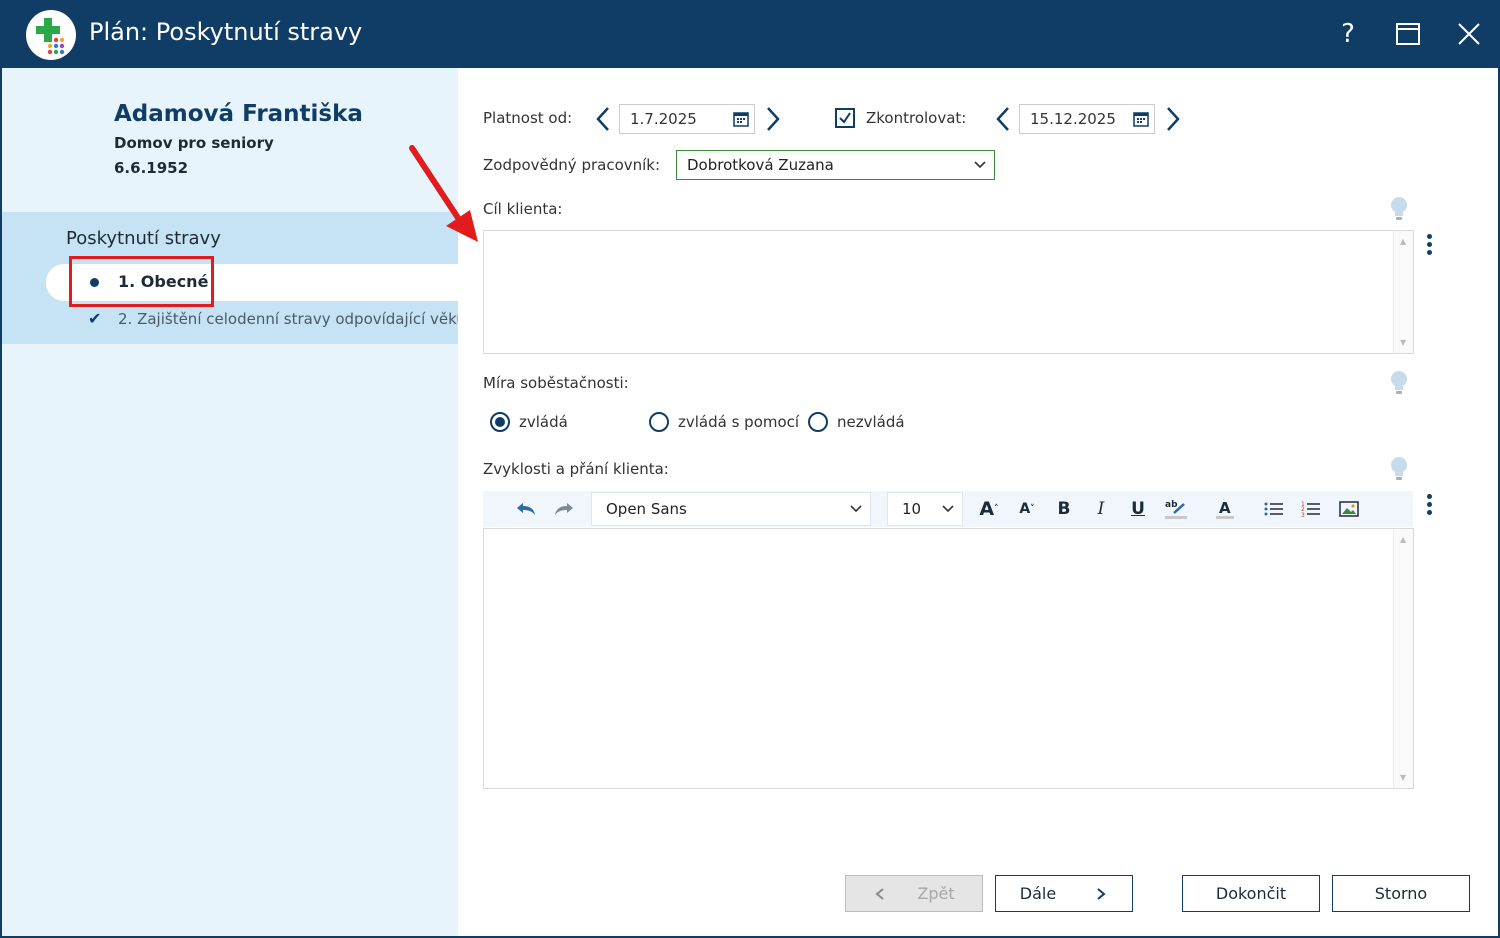 This screenshot has height=938, width=1500. I want to click on next-button: Dále, so click(1064, 893).